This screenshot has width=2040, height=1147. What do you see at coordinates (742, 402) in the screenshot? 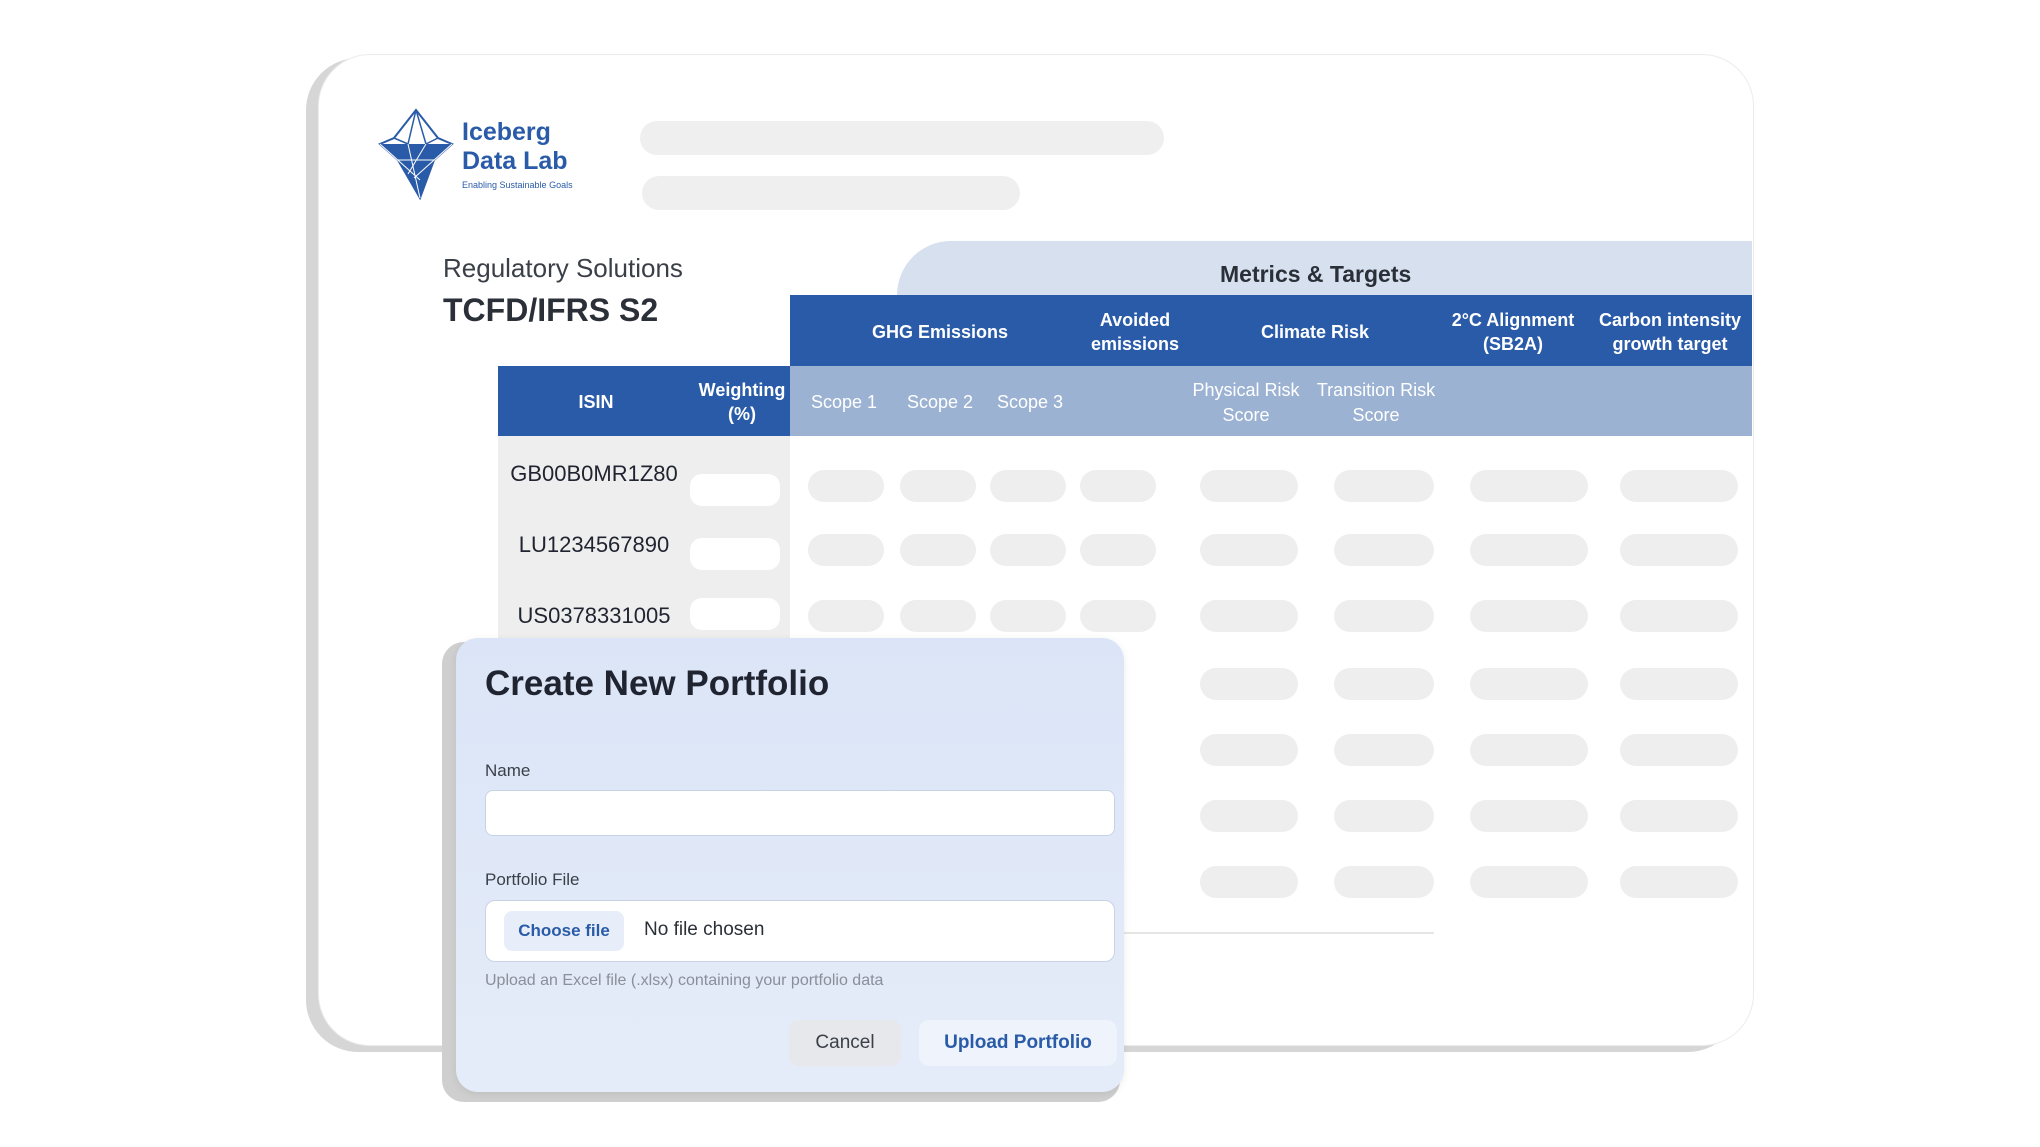
I see `weighting-header: Weighting (%)` at bounding box center [742, 402].